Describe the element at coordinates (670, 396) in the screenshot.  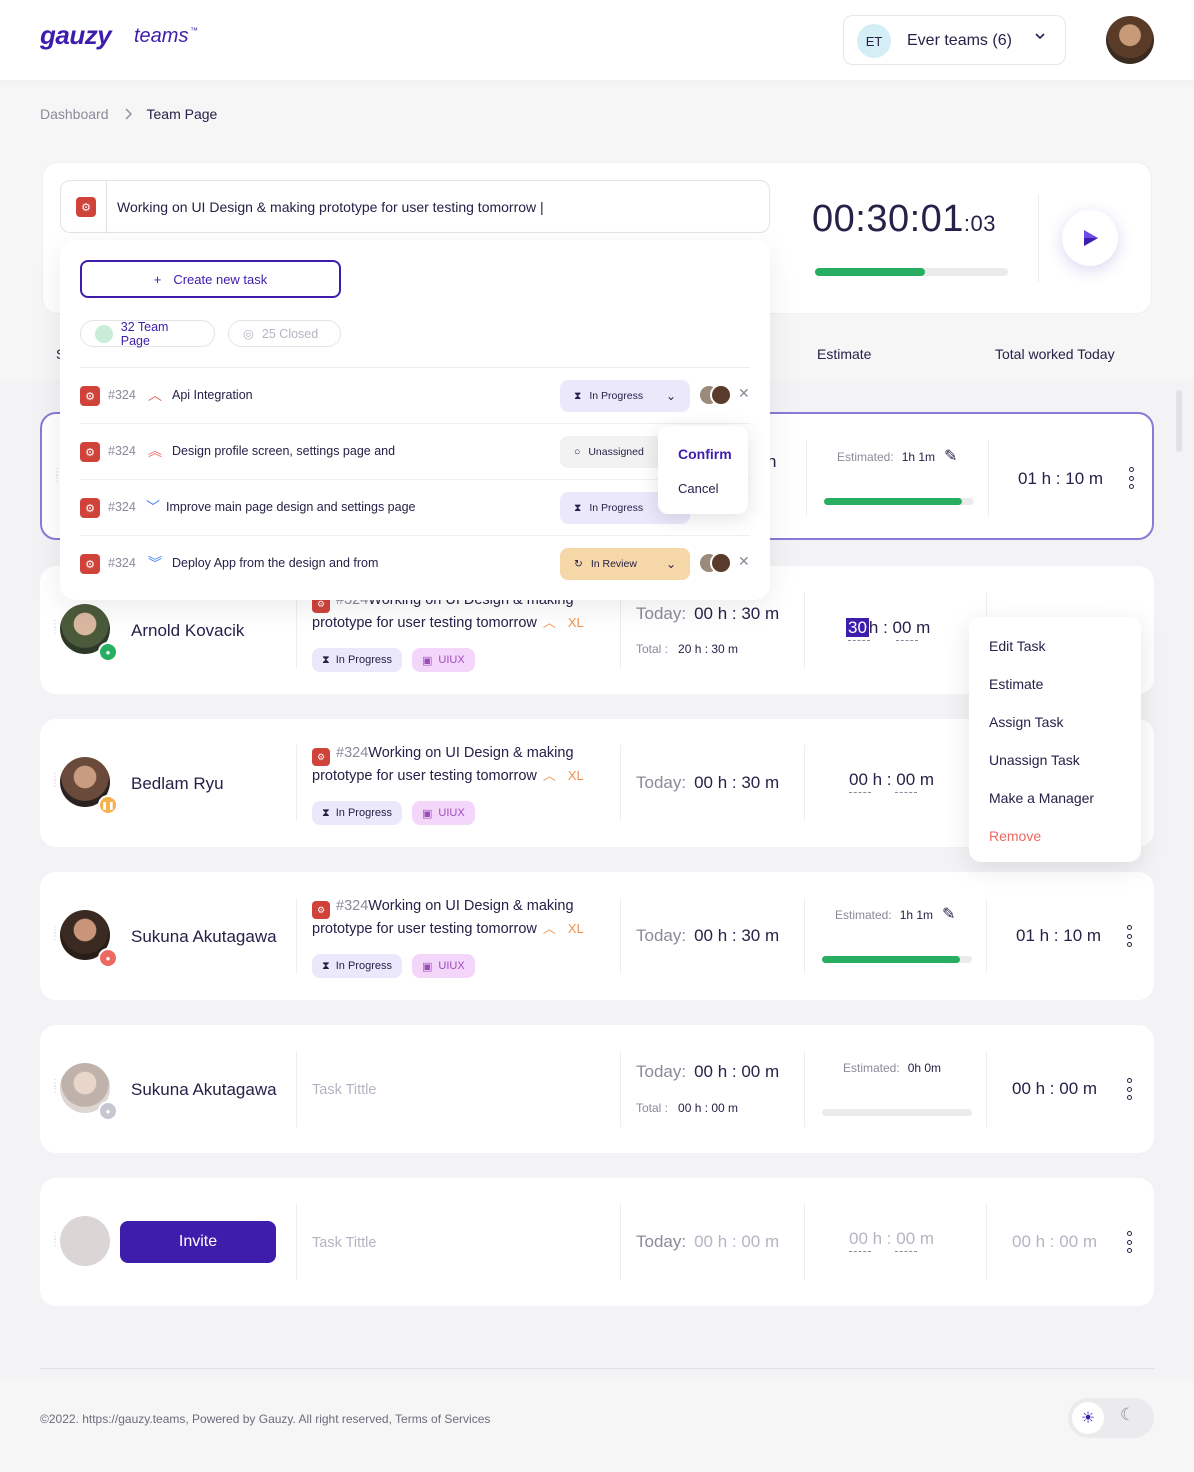
I see `chevron-down-icon: ⌄` at that location.